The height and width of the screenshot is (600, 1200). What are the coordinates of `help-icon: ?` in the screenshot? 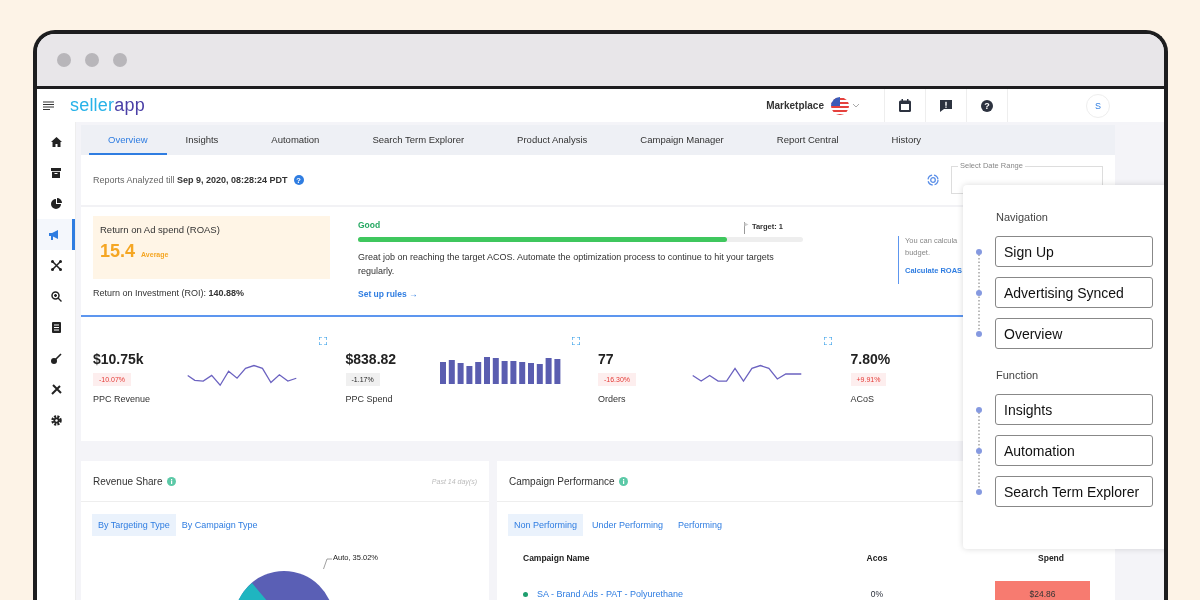 It's located at (987, 105).